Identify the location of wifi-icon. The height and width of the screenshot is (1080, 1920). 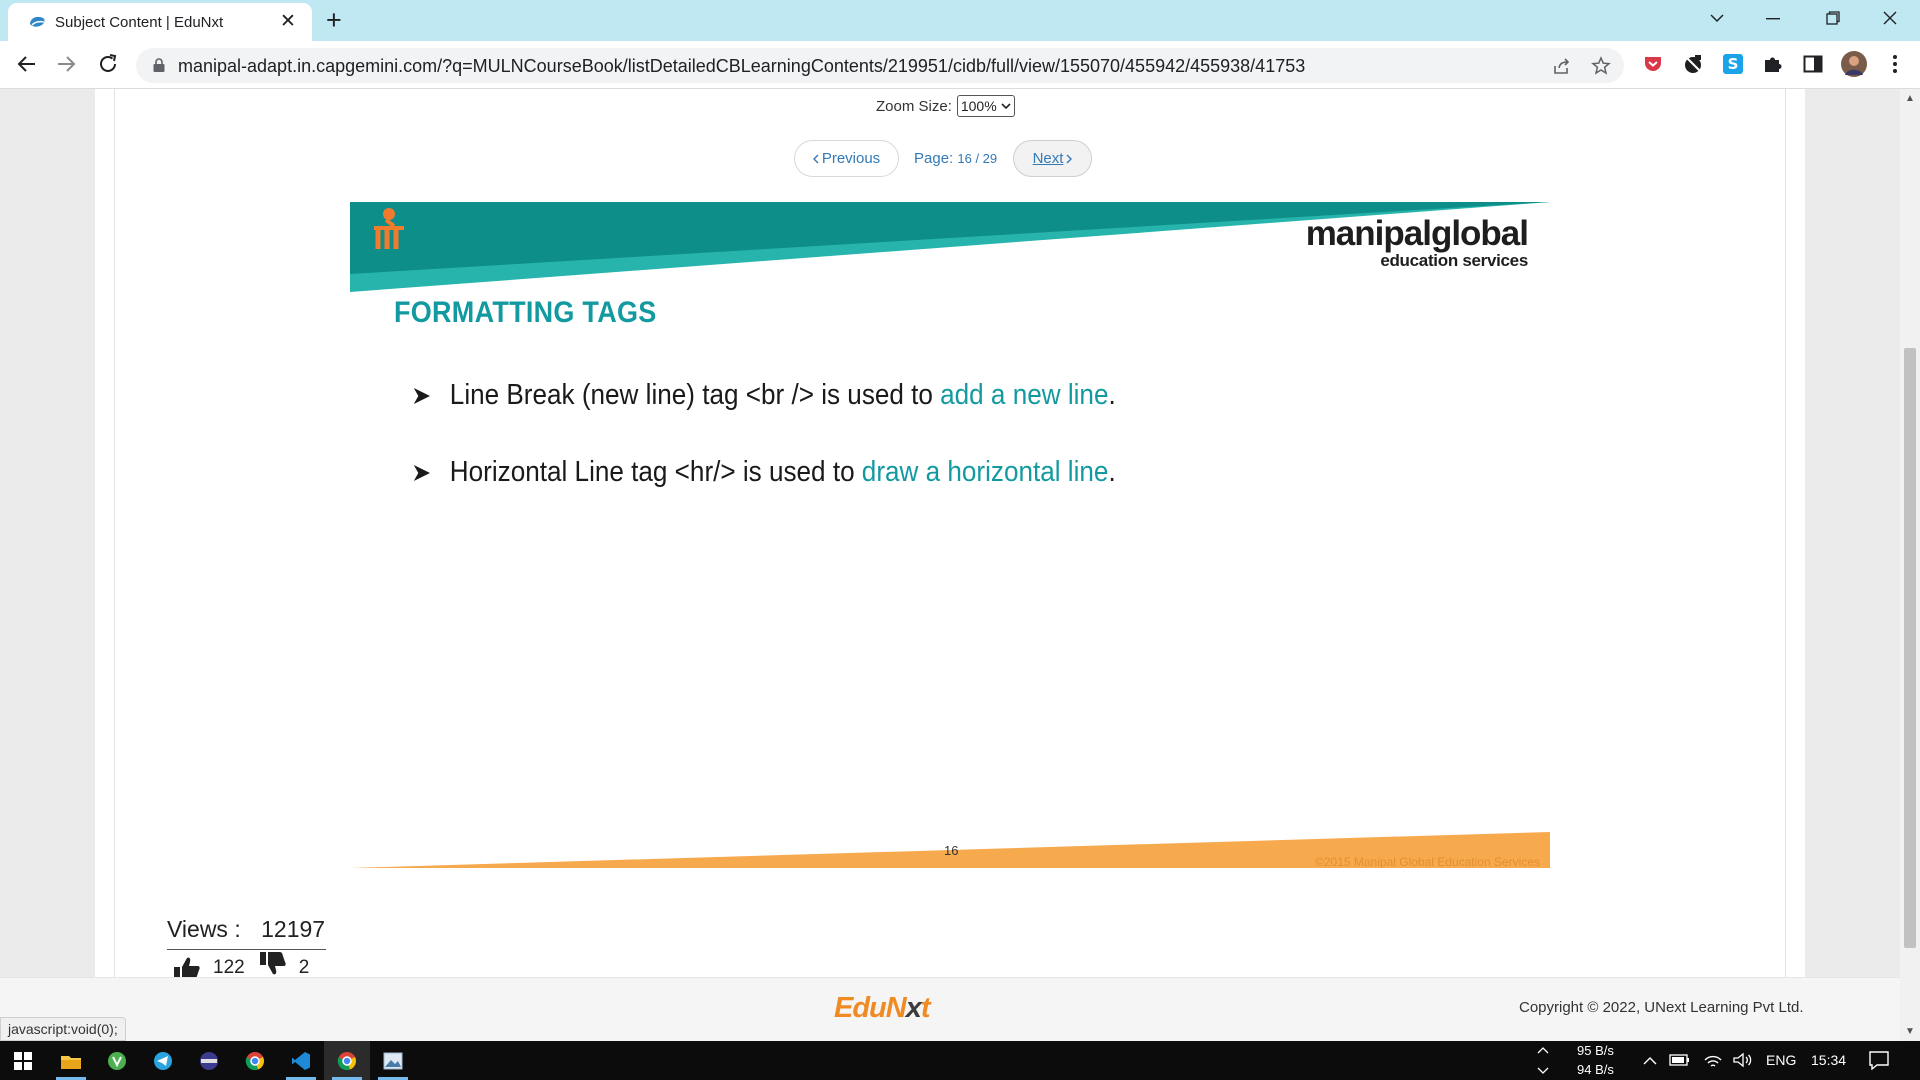
(1713, 1060).